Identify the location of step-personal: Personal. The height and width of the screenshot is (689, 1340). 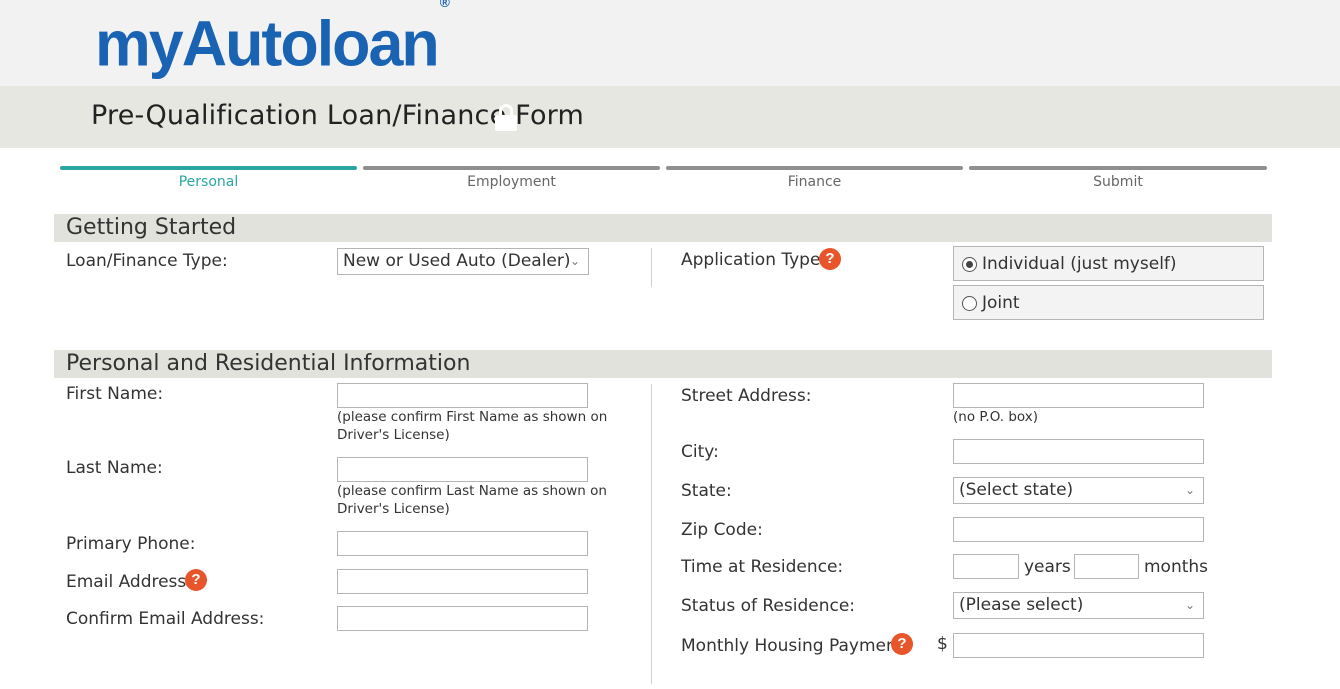
(208, 181).